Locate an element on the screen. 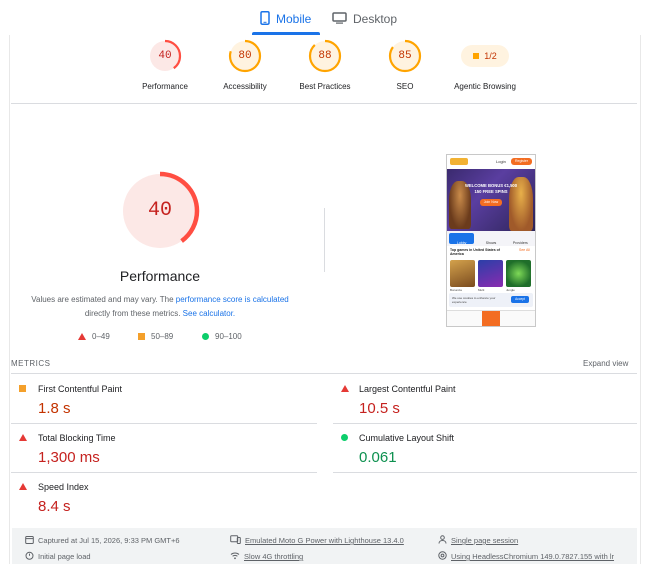 The height and width of the screenshot is (564, 649). monitor-icon is located at coordinates (339, 19).